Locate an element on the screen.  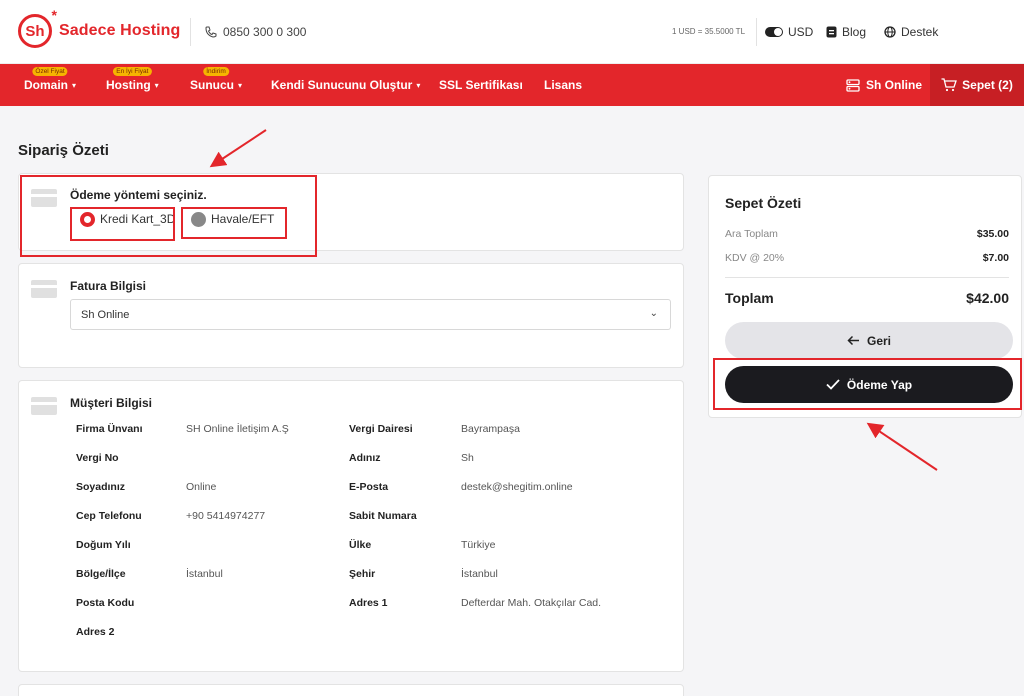
nav-item-license: Lisans is located at coordinates (563, 85).